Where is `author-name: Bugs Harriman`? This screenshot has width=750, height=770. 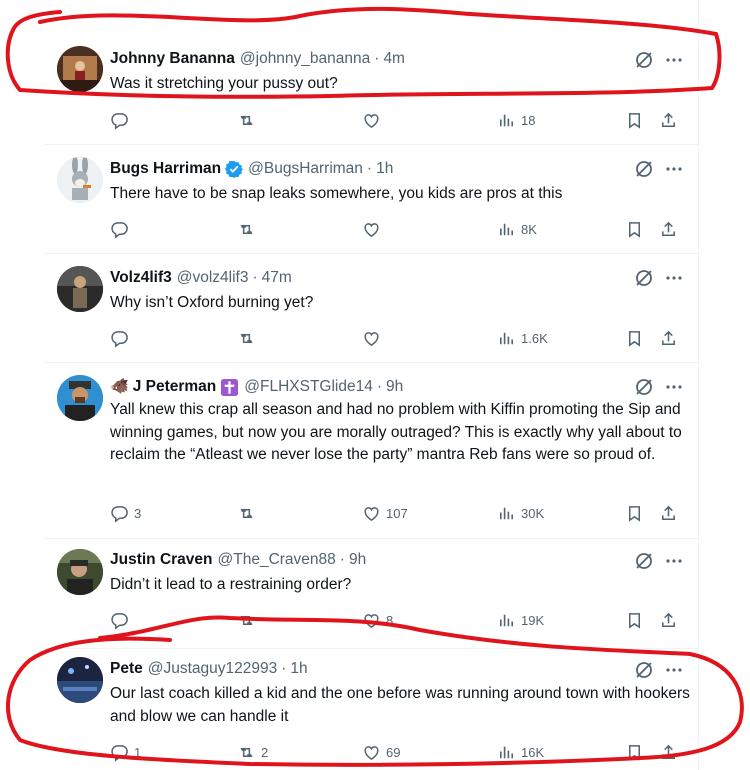 author-name: Bugs Harriman is located at coordinates (165, 169).